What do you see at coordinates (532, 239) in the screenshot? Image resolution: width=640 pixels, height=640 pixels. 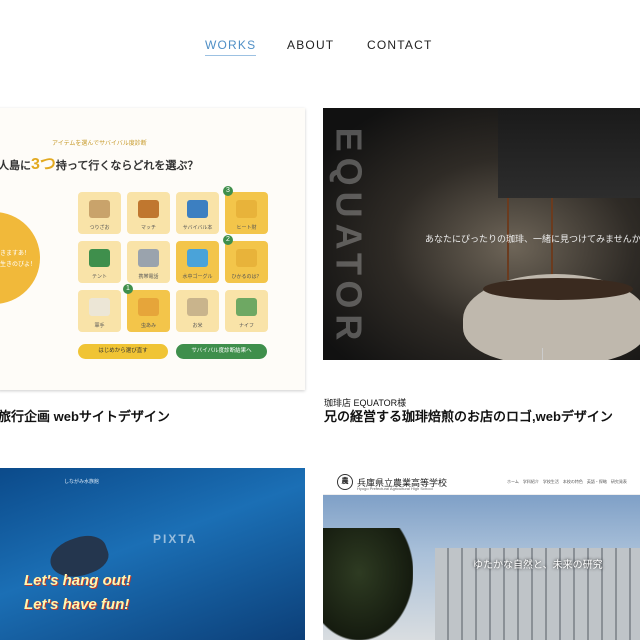 I see `equator-tagline: あなたにぴったりの珈琲、一緒に見つけてみませんか` at bounding box center [532, 239].